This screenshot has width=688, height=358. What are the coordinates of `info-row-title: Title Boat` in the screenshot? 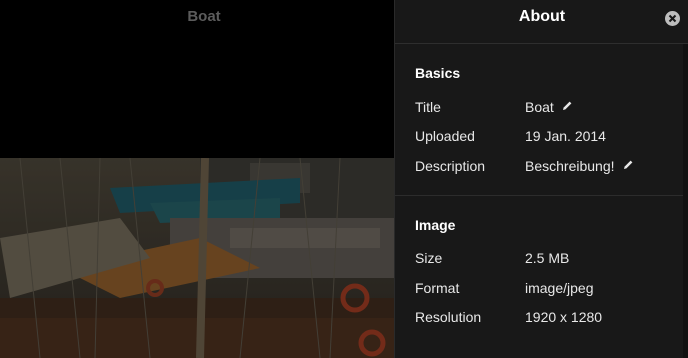 It's located at (542, 107).